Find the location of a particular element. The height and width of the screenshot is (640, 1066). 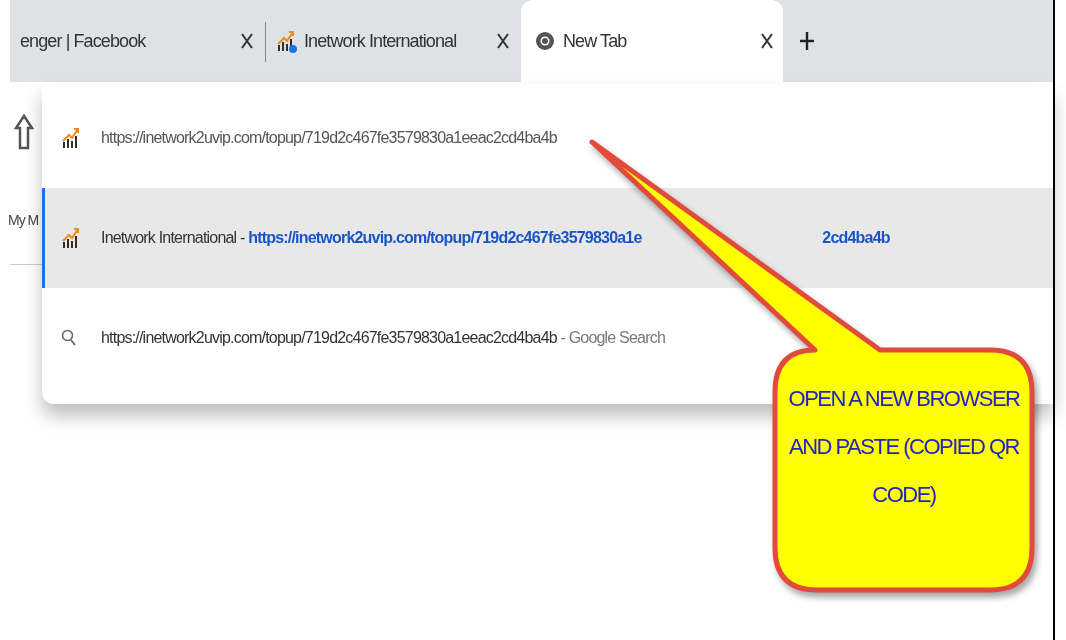

home-icon is located at coordinates (24, 133).